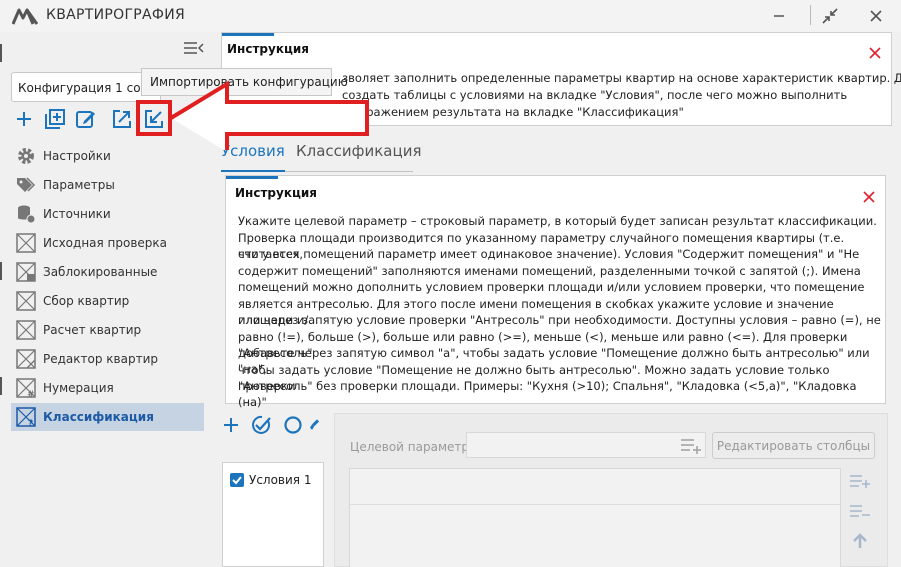 The width and height of the screenshot is (901, 567). Describe the element at coordinates (793, 445) in the screenshot. I see `edit-columns-button: Редактировать столбцы` at that location.